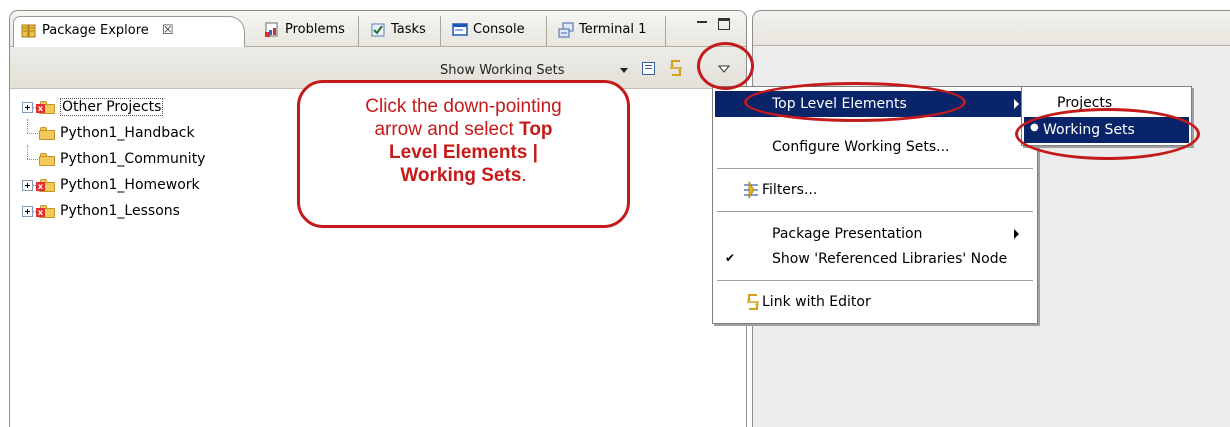  I want to click on maximize-view-button, so click(724, 24).